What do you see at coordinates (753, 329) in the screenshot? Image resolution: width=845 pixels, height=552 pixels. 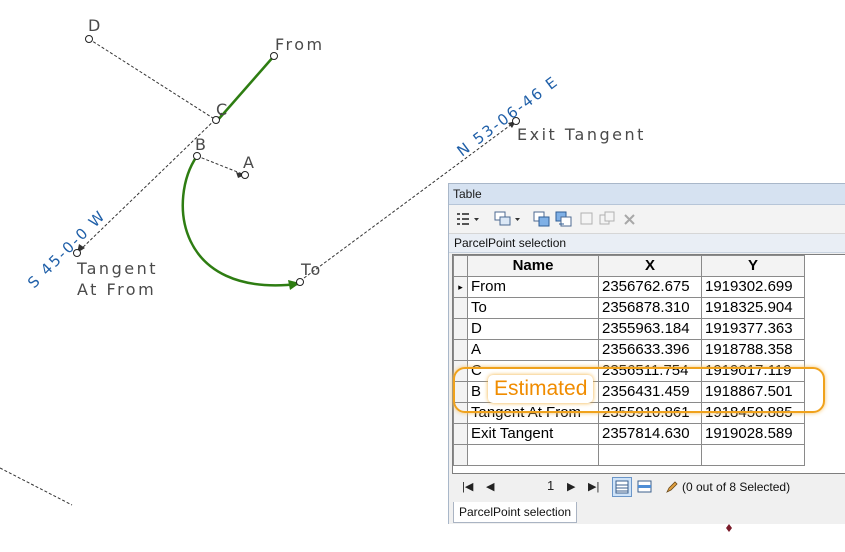 I see `cell-y: 1919377.363` at bounding box center [753, 329].